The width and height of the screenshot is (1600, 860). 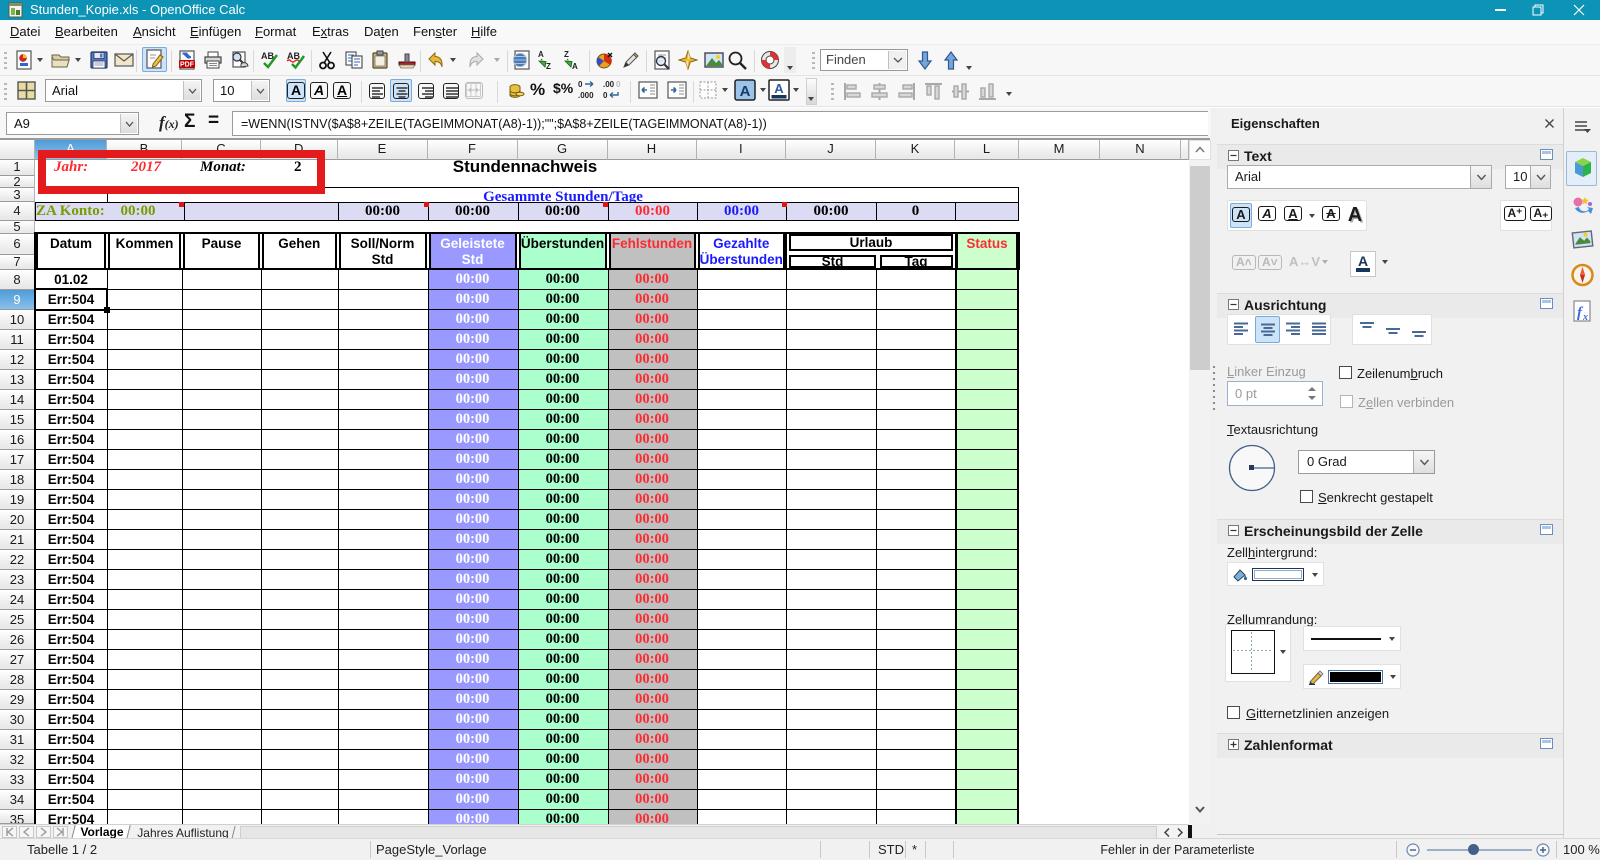 What do you see at coordinates (609, 84) in the screenshot?
I see `svg-text: .00` at bounding box center [609, 84].